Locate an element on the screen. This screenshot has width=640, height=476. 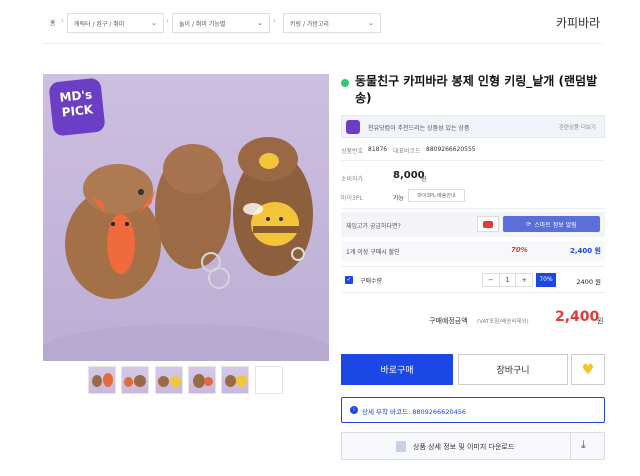
image-download-icon is located at coordinates (401, 446).